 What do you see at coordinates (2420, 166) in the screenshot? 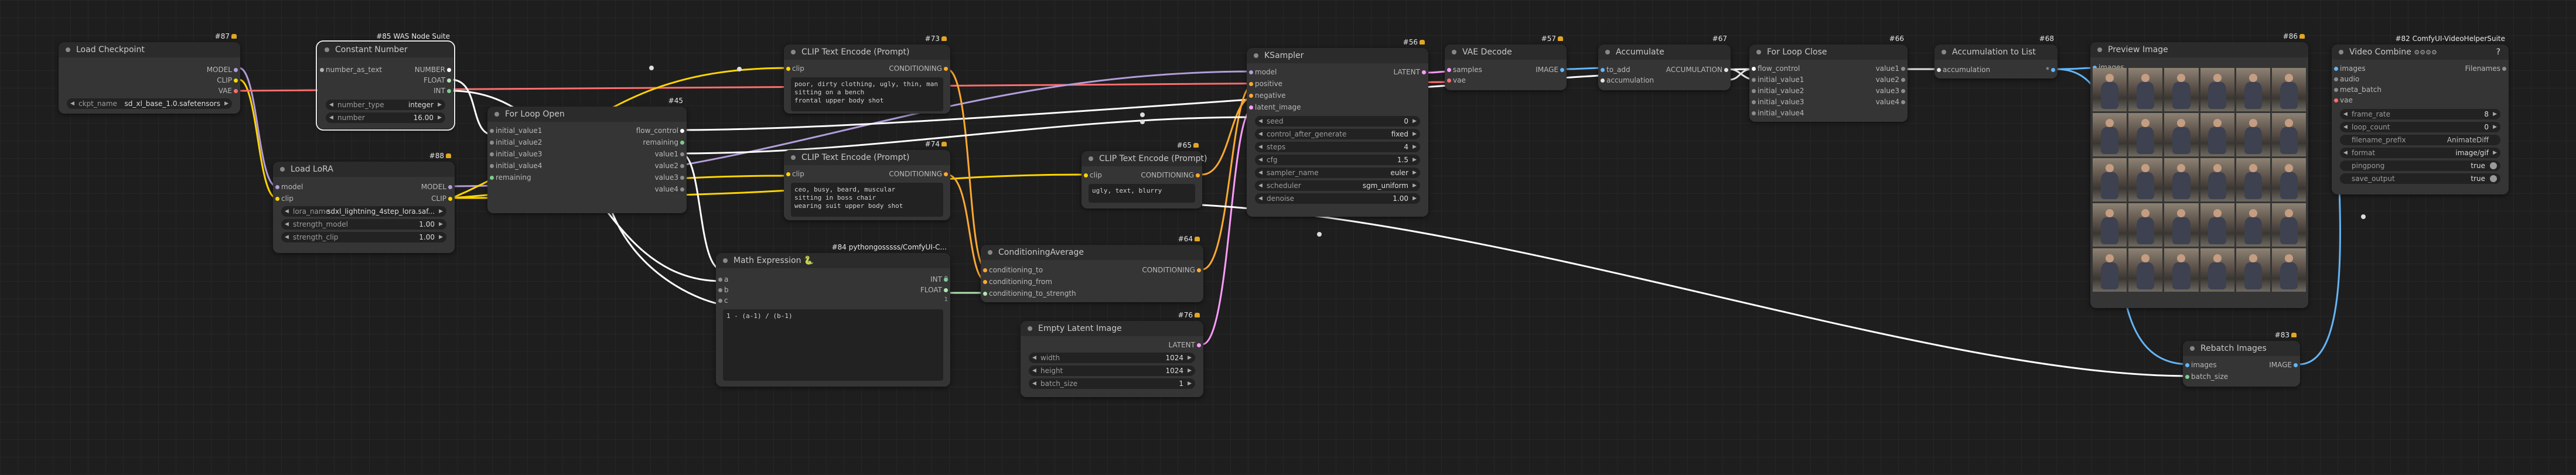
I see `pingpong-toggle: pingpong true` at bounding box center [2420, 166].